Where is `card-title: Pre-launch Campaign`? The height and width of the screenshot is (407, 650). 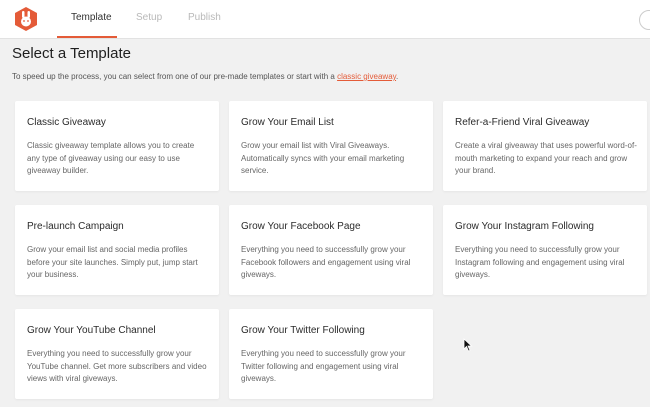
card-title: Pre-launch Campaign is located at coordinates (75, 226).